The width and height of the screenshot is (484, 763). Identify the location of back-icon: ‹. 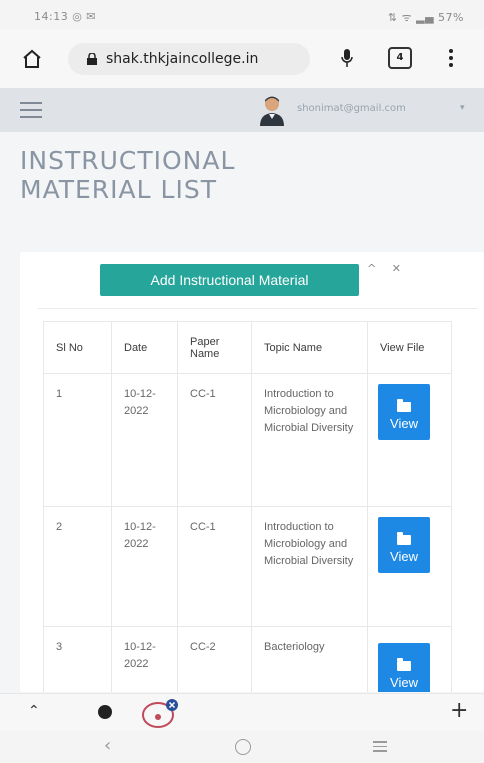
(107, 745).